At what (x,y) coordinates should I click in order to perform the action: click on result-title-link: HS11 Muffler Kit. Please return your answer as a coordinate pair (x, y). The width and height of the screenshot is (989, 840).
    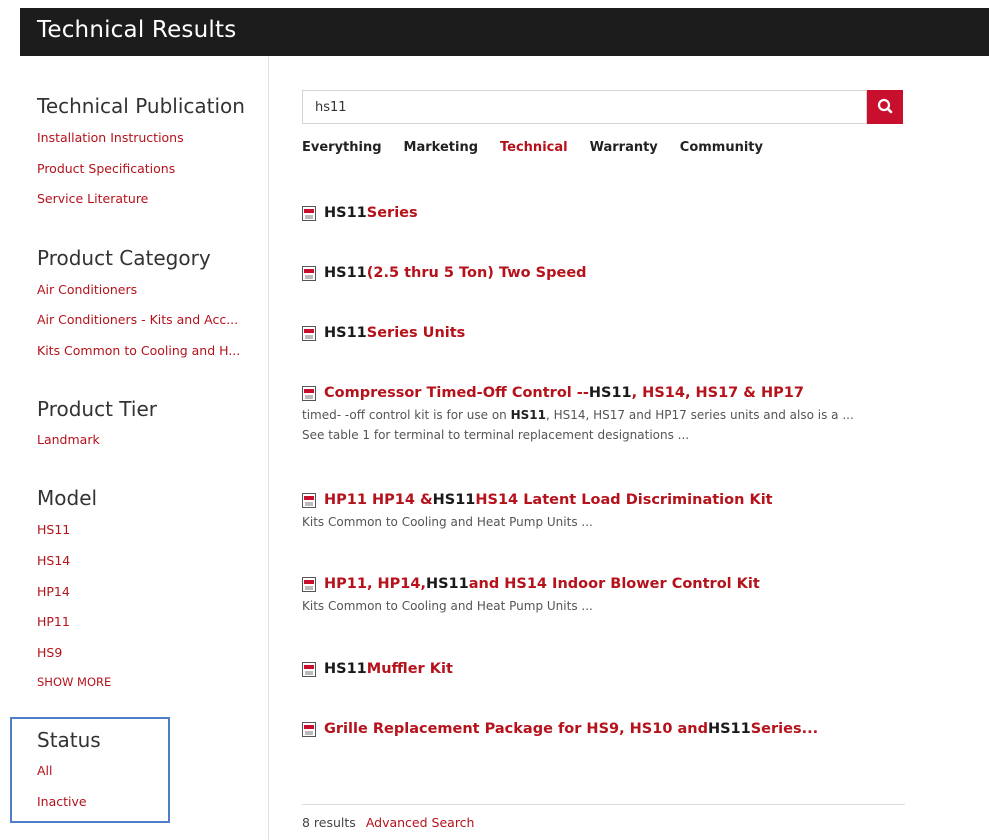
    Looking at the image, I should click on (377, 669).